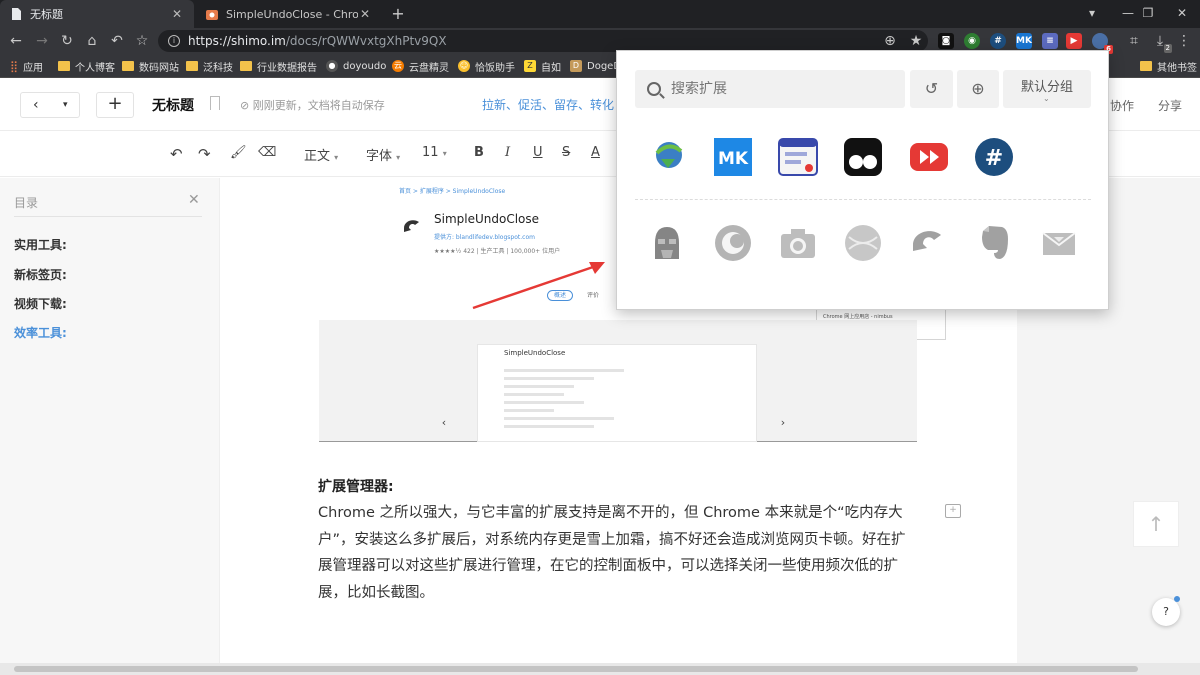  Describe the element at coordinates (434, 152) in the screenshot. I see `font-size-select: 11 ▾` at that location.